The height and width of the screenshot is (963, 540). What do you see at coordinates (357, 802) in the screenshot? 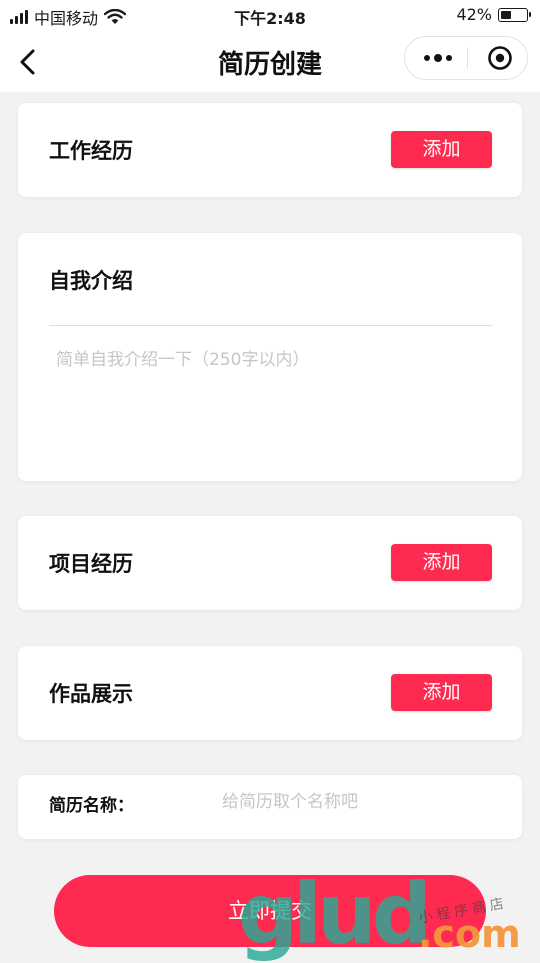
I see `resume-name-input` at bounding box center [357, 802].